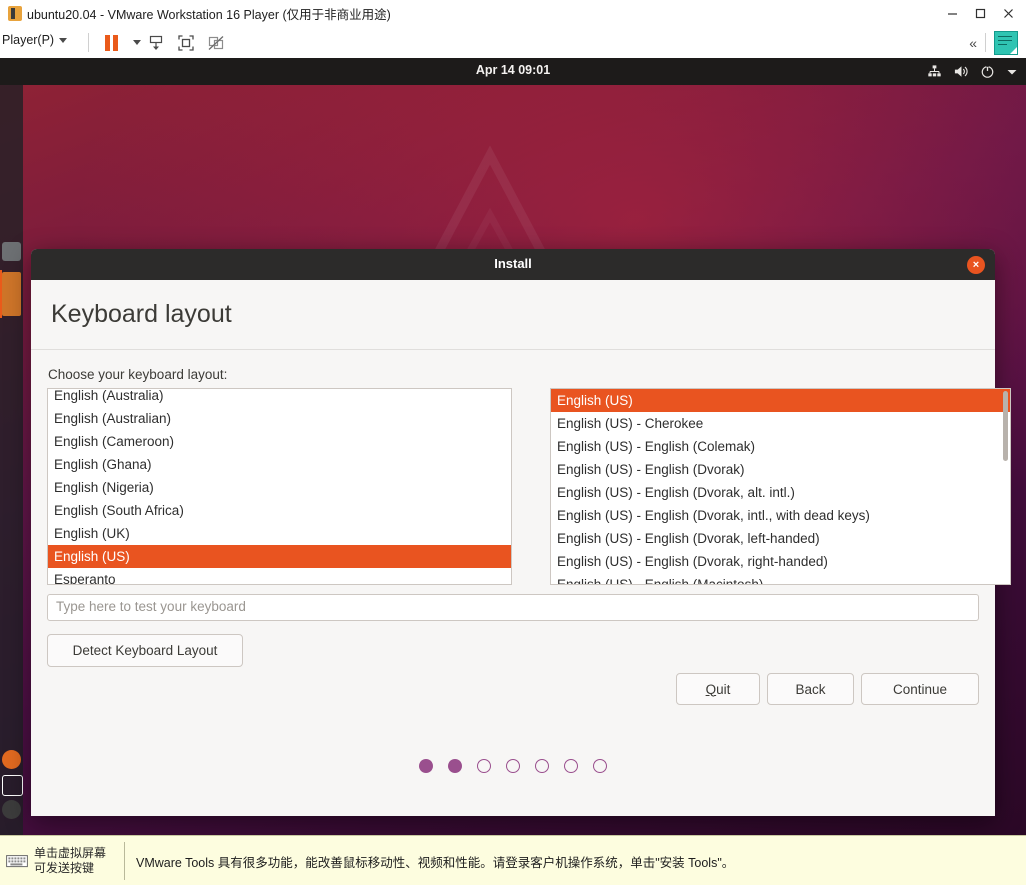 This screenshot has width=1026, height=885. I want to click on keyboard-hint-line2: 可发送按键, so click(64, 868).